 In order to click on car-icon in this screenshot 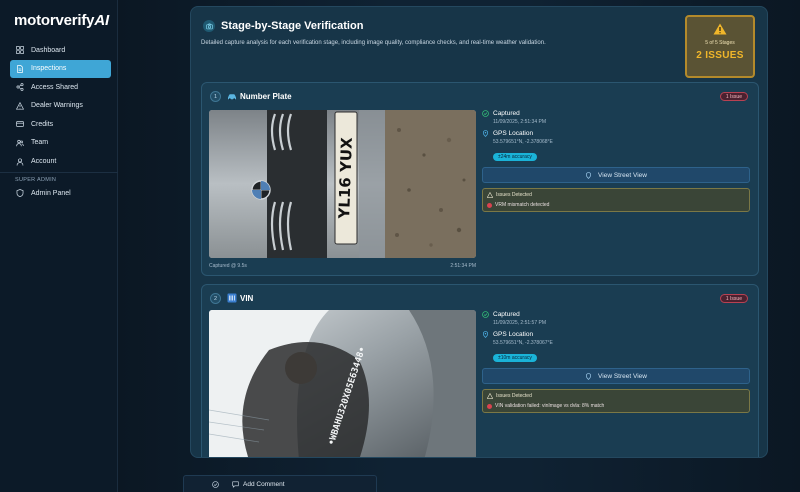, I will do `click(232, 97)`.